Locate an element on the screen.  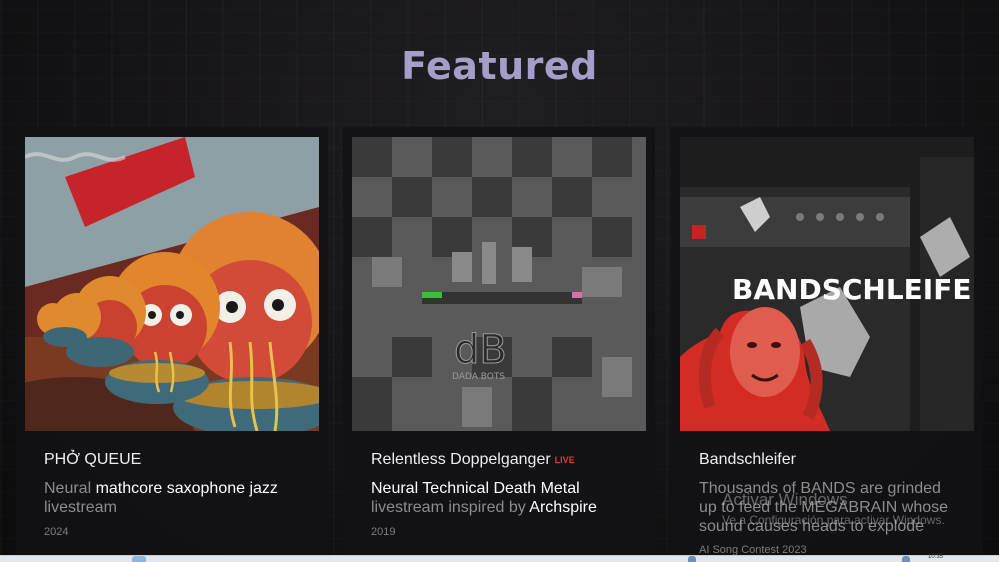
taskbar-network-icon is located at coordinates (906, 559).